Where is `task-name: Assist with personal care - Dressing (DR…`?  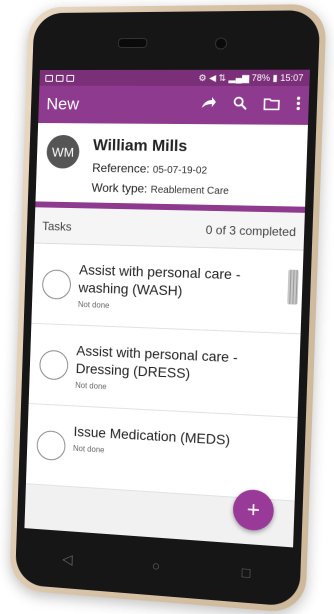
task-name: Assist with personal care - Dressing (DR… is located at coordinates (157, 362).